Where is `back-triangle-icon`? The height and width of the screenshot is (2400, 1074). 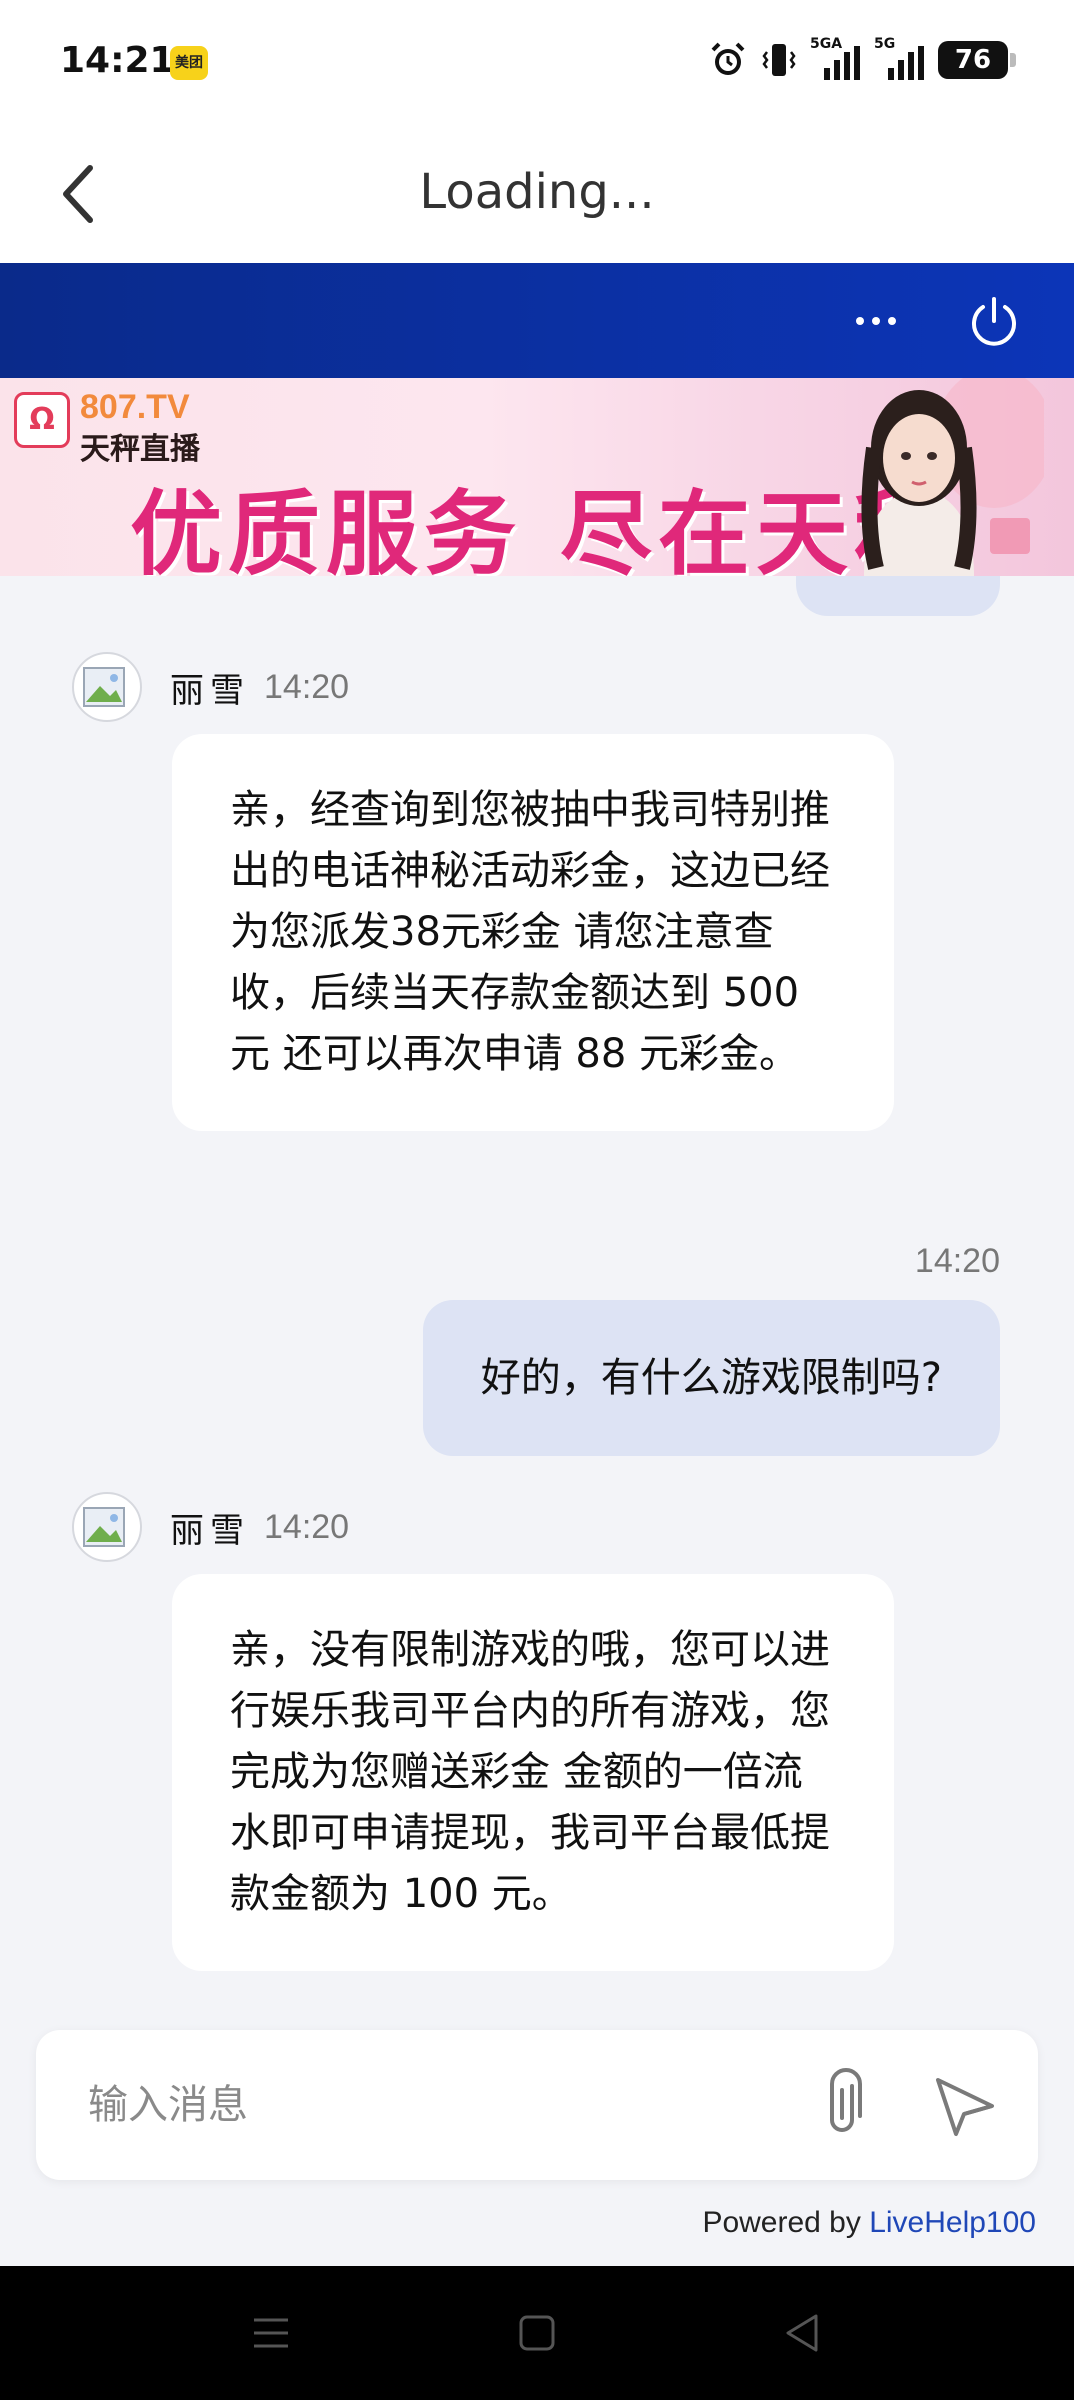
back-triangle-icon is located at coordinates (803, 2333).